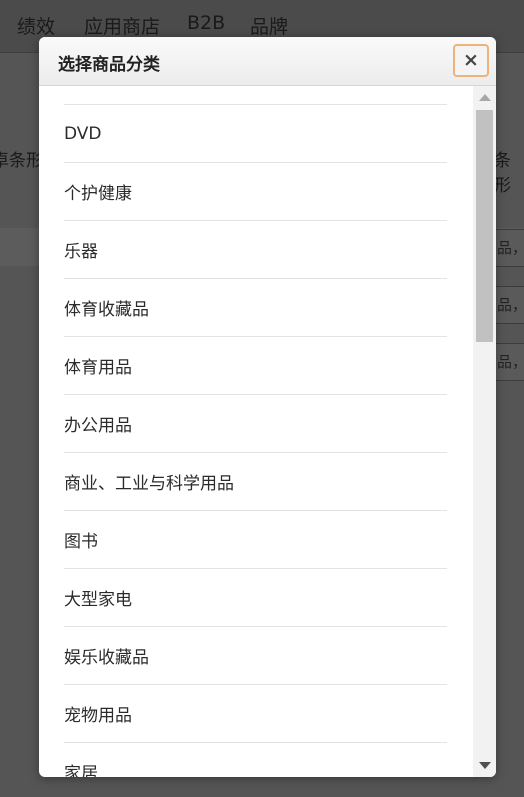 The height and width of the screenshot is (797, 524). Describe the element at coordinates (122, 25) in the screenshot. I see `nav-item-app-store: 应用商店` at that location.